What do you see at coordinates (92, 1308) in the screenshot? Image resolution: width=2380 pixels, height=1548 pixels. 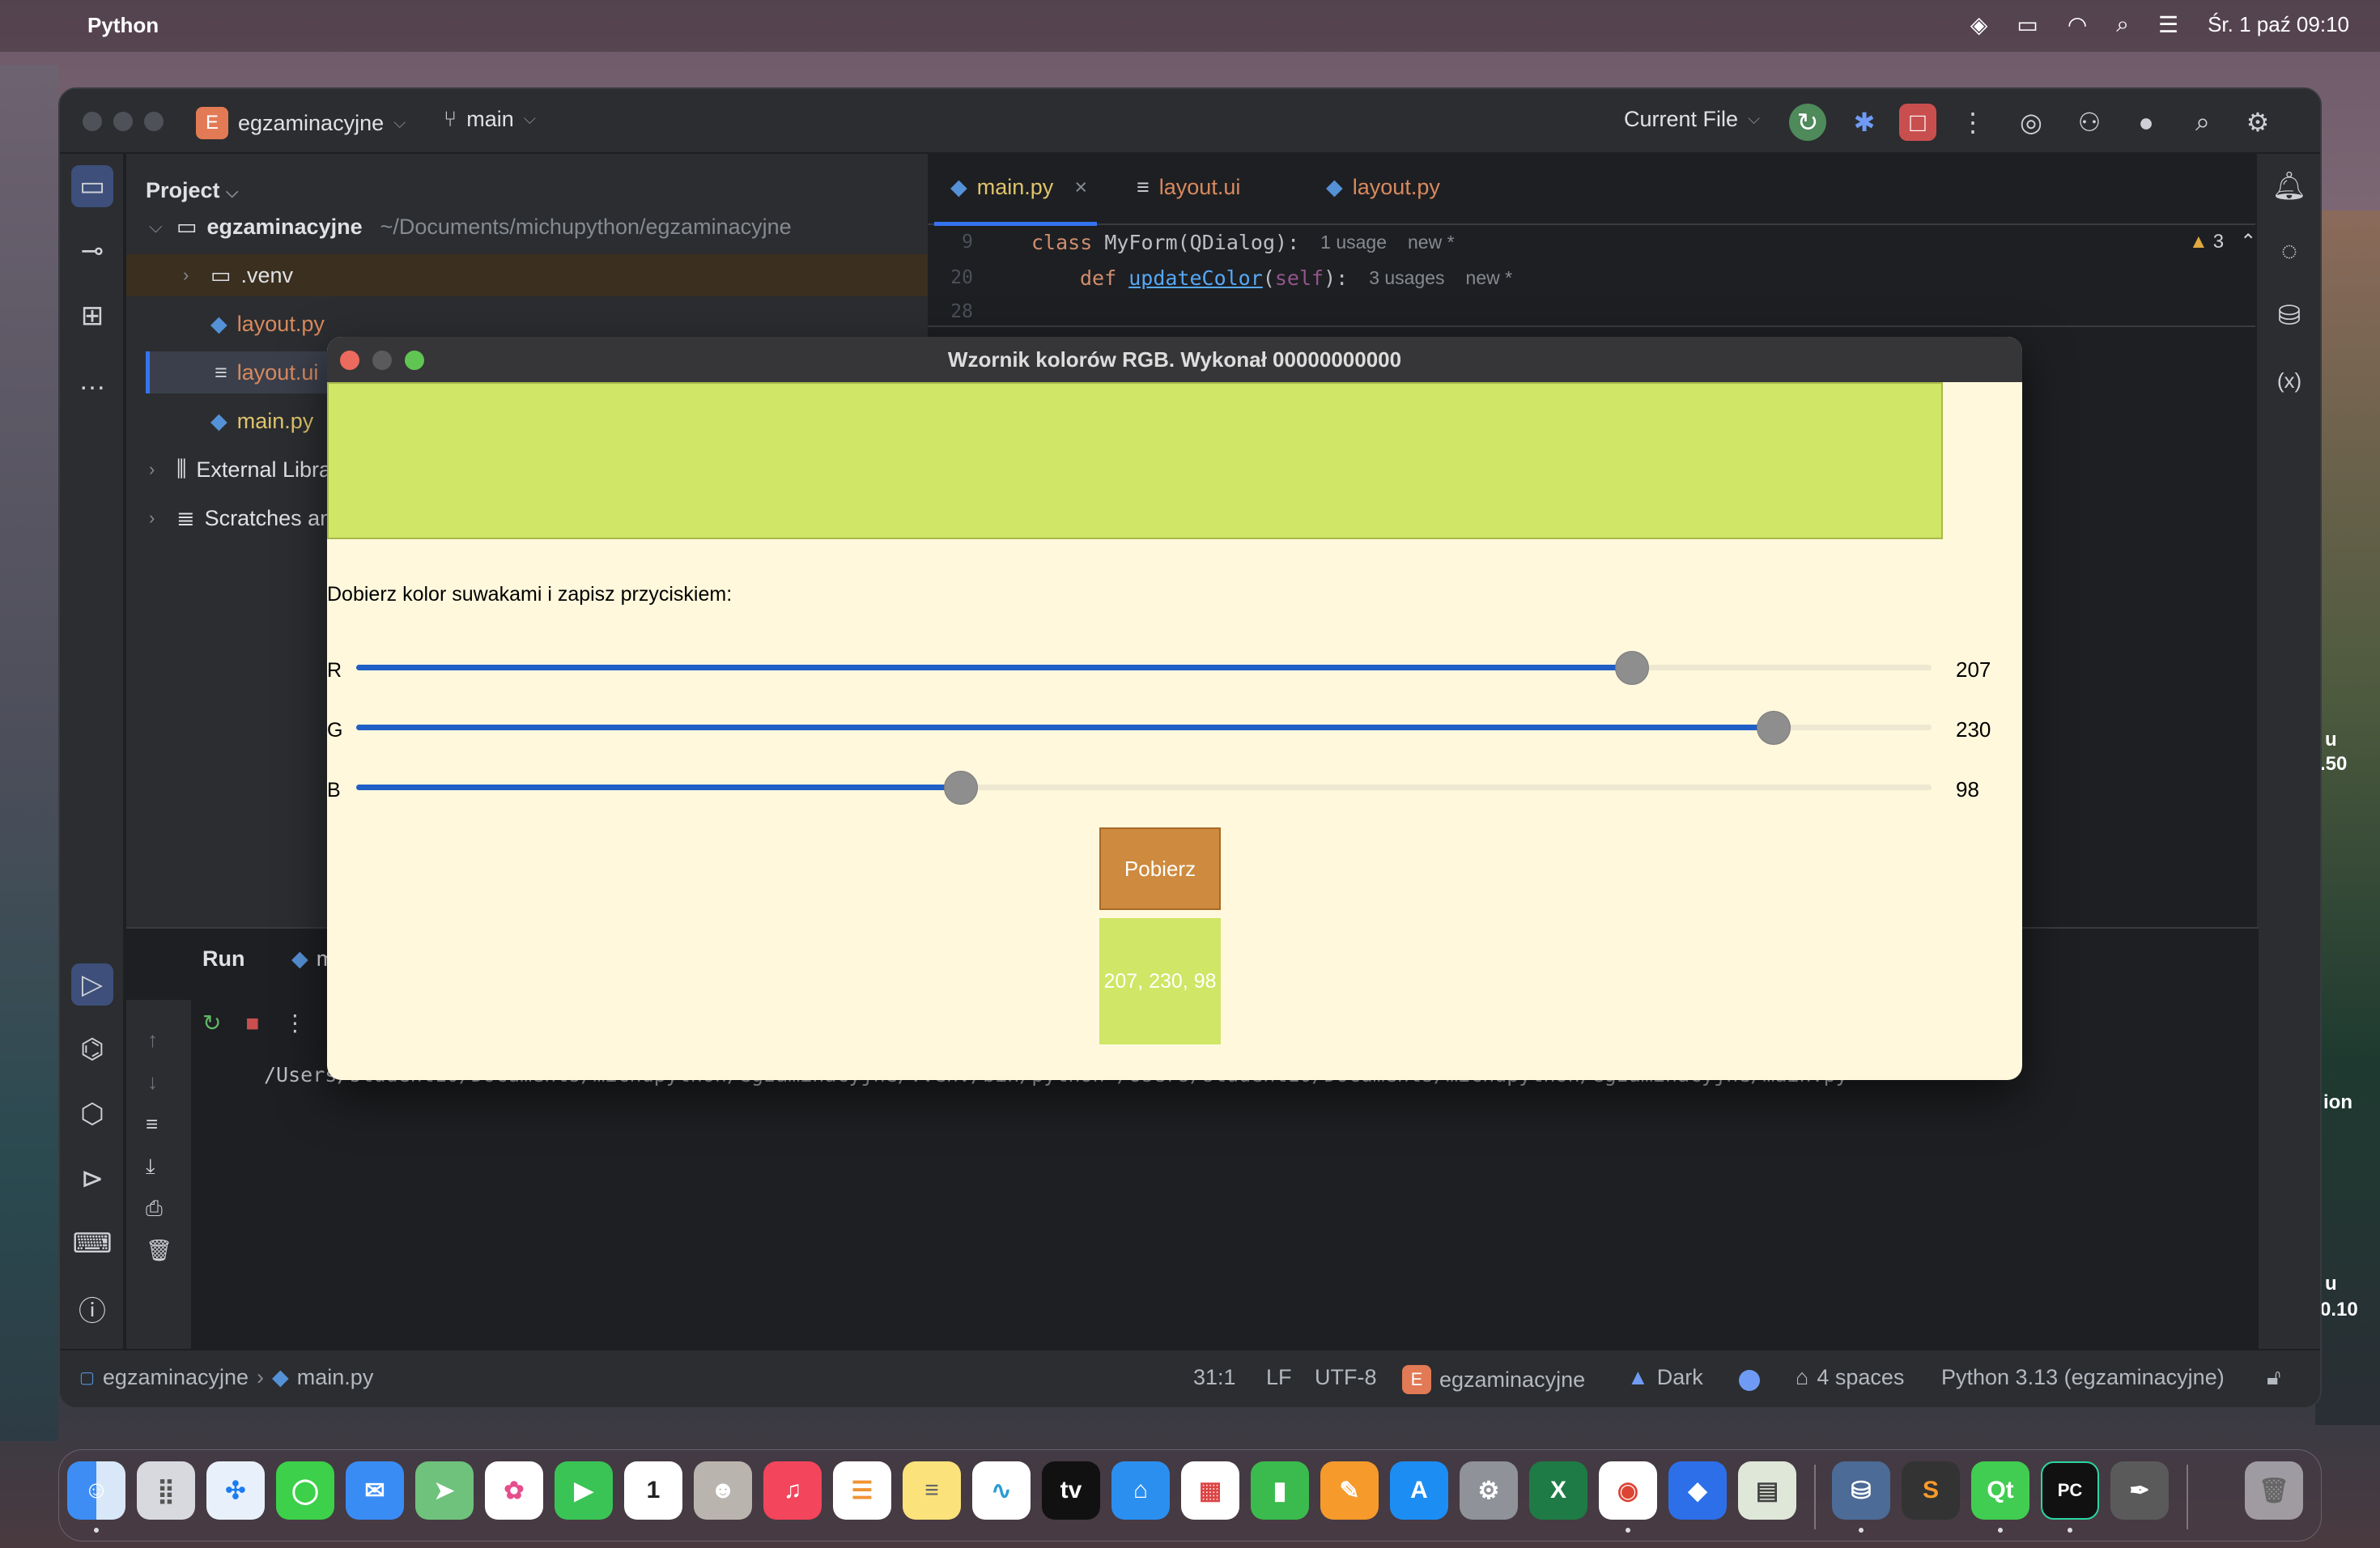 I see `problems-icon: ⓘ` at bounding box center [92, 1308].